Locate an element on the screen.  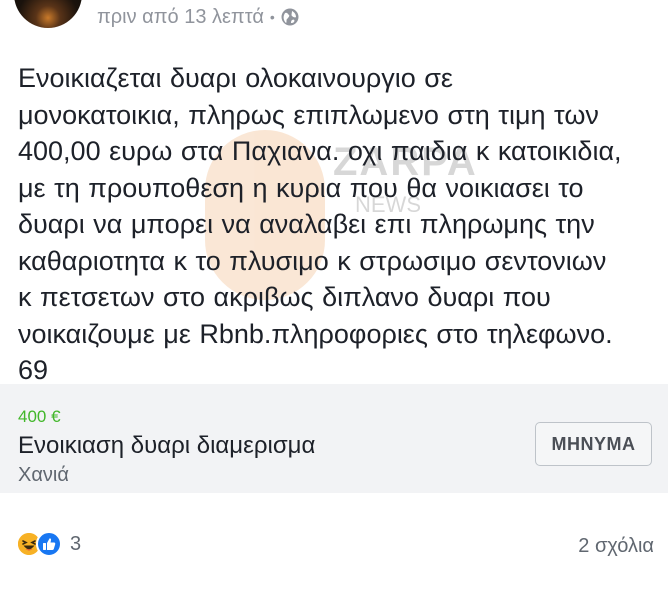
post-footer: 3 2 σχόλια is located at coordinates (334, 547).